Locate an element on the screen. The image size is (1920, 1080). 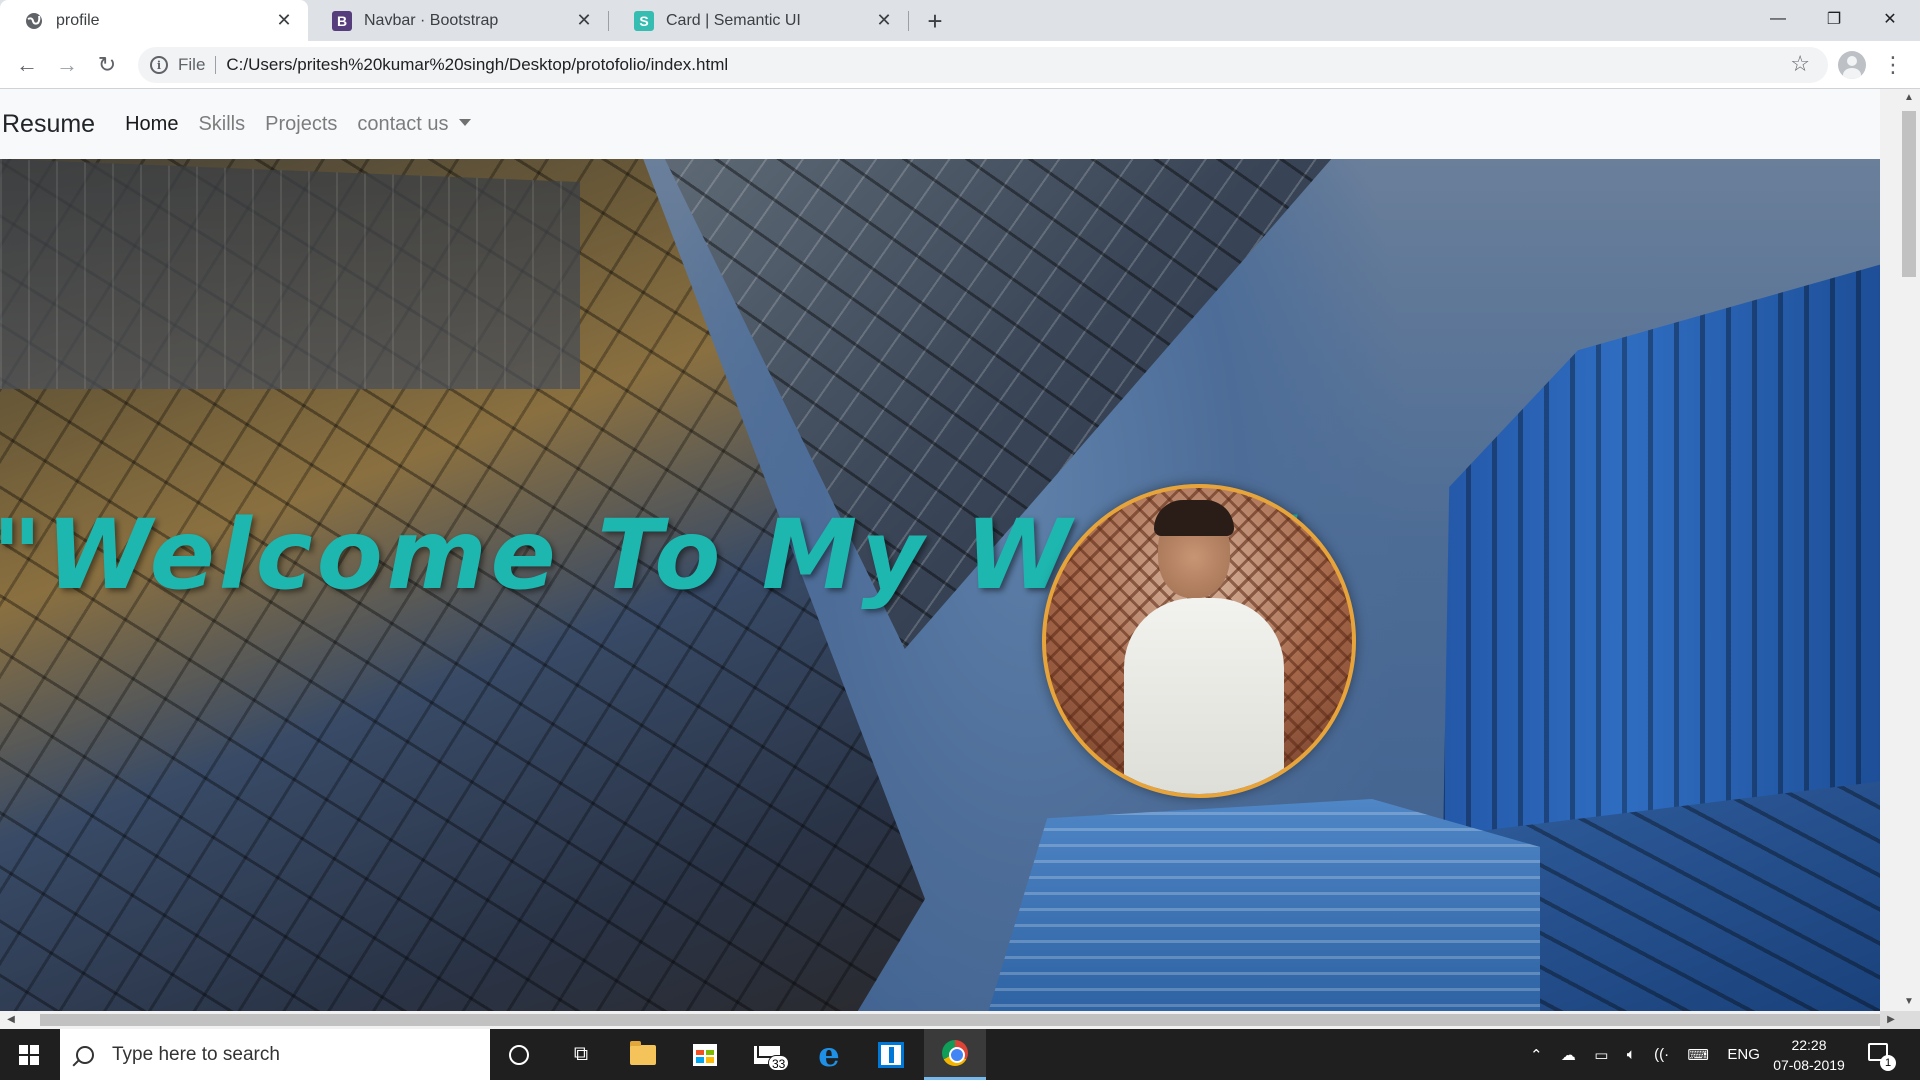
chrome-taskbar-button is located at coordinates (955, 1054).